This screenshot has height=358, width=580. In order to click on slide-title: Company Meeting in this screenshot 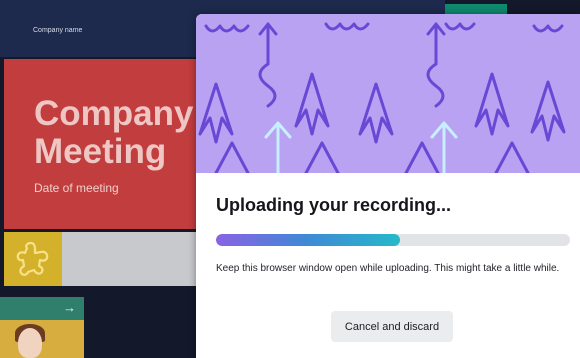, I will do `click(124, 133)`.